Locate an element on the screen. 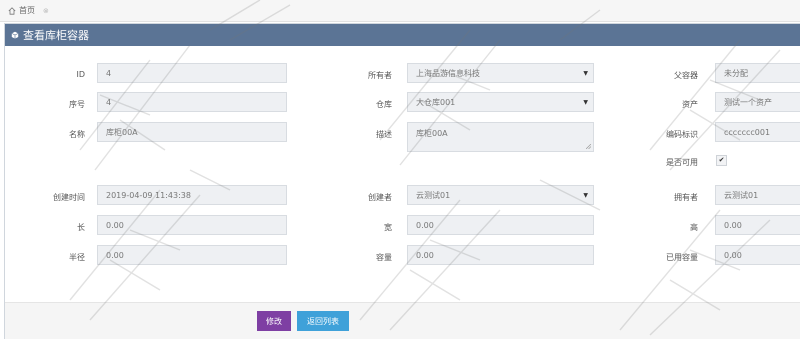 This screenshot has height=339, width=800. warehouse-select: 大仓库001 ▼ is located at coordinates (500, 102).